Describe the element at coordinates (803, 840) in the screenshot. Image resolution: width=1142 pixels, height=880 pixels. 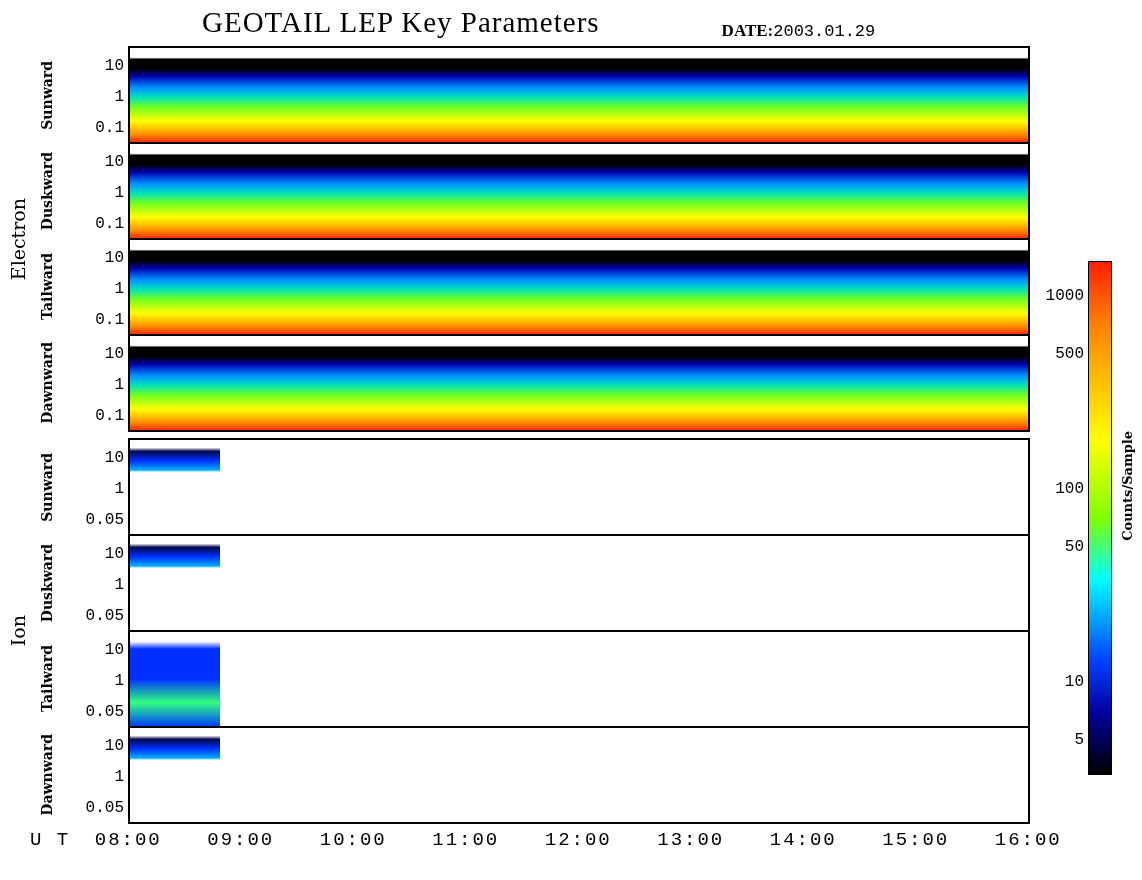
I see `axis-tick-label: 14:00` at that location.